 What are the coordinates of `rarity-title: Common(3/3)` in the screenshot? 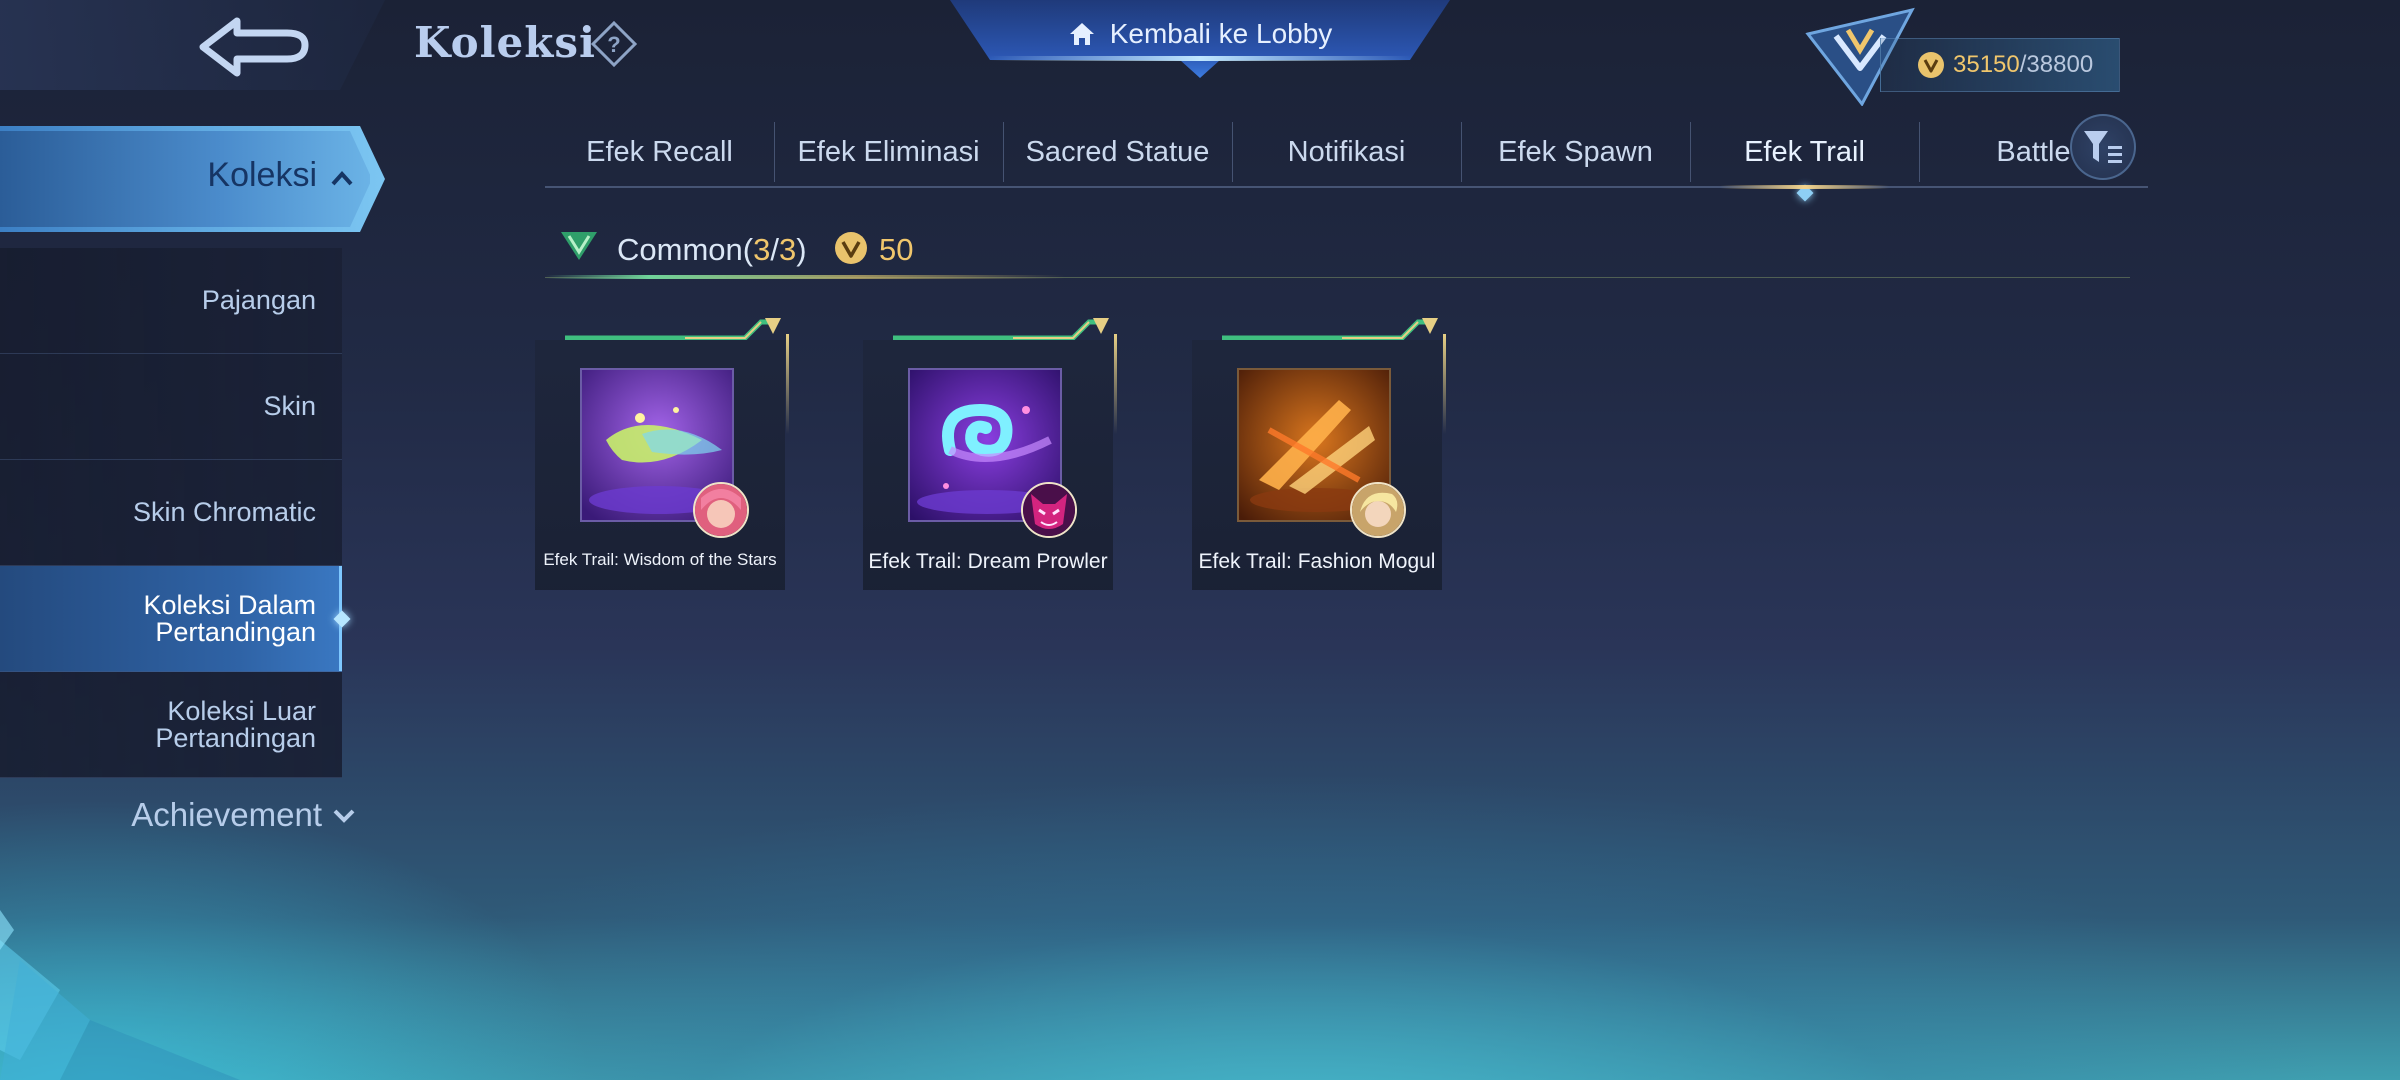 It's located at (712, 250).